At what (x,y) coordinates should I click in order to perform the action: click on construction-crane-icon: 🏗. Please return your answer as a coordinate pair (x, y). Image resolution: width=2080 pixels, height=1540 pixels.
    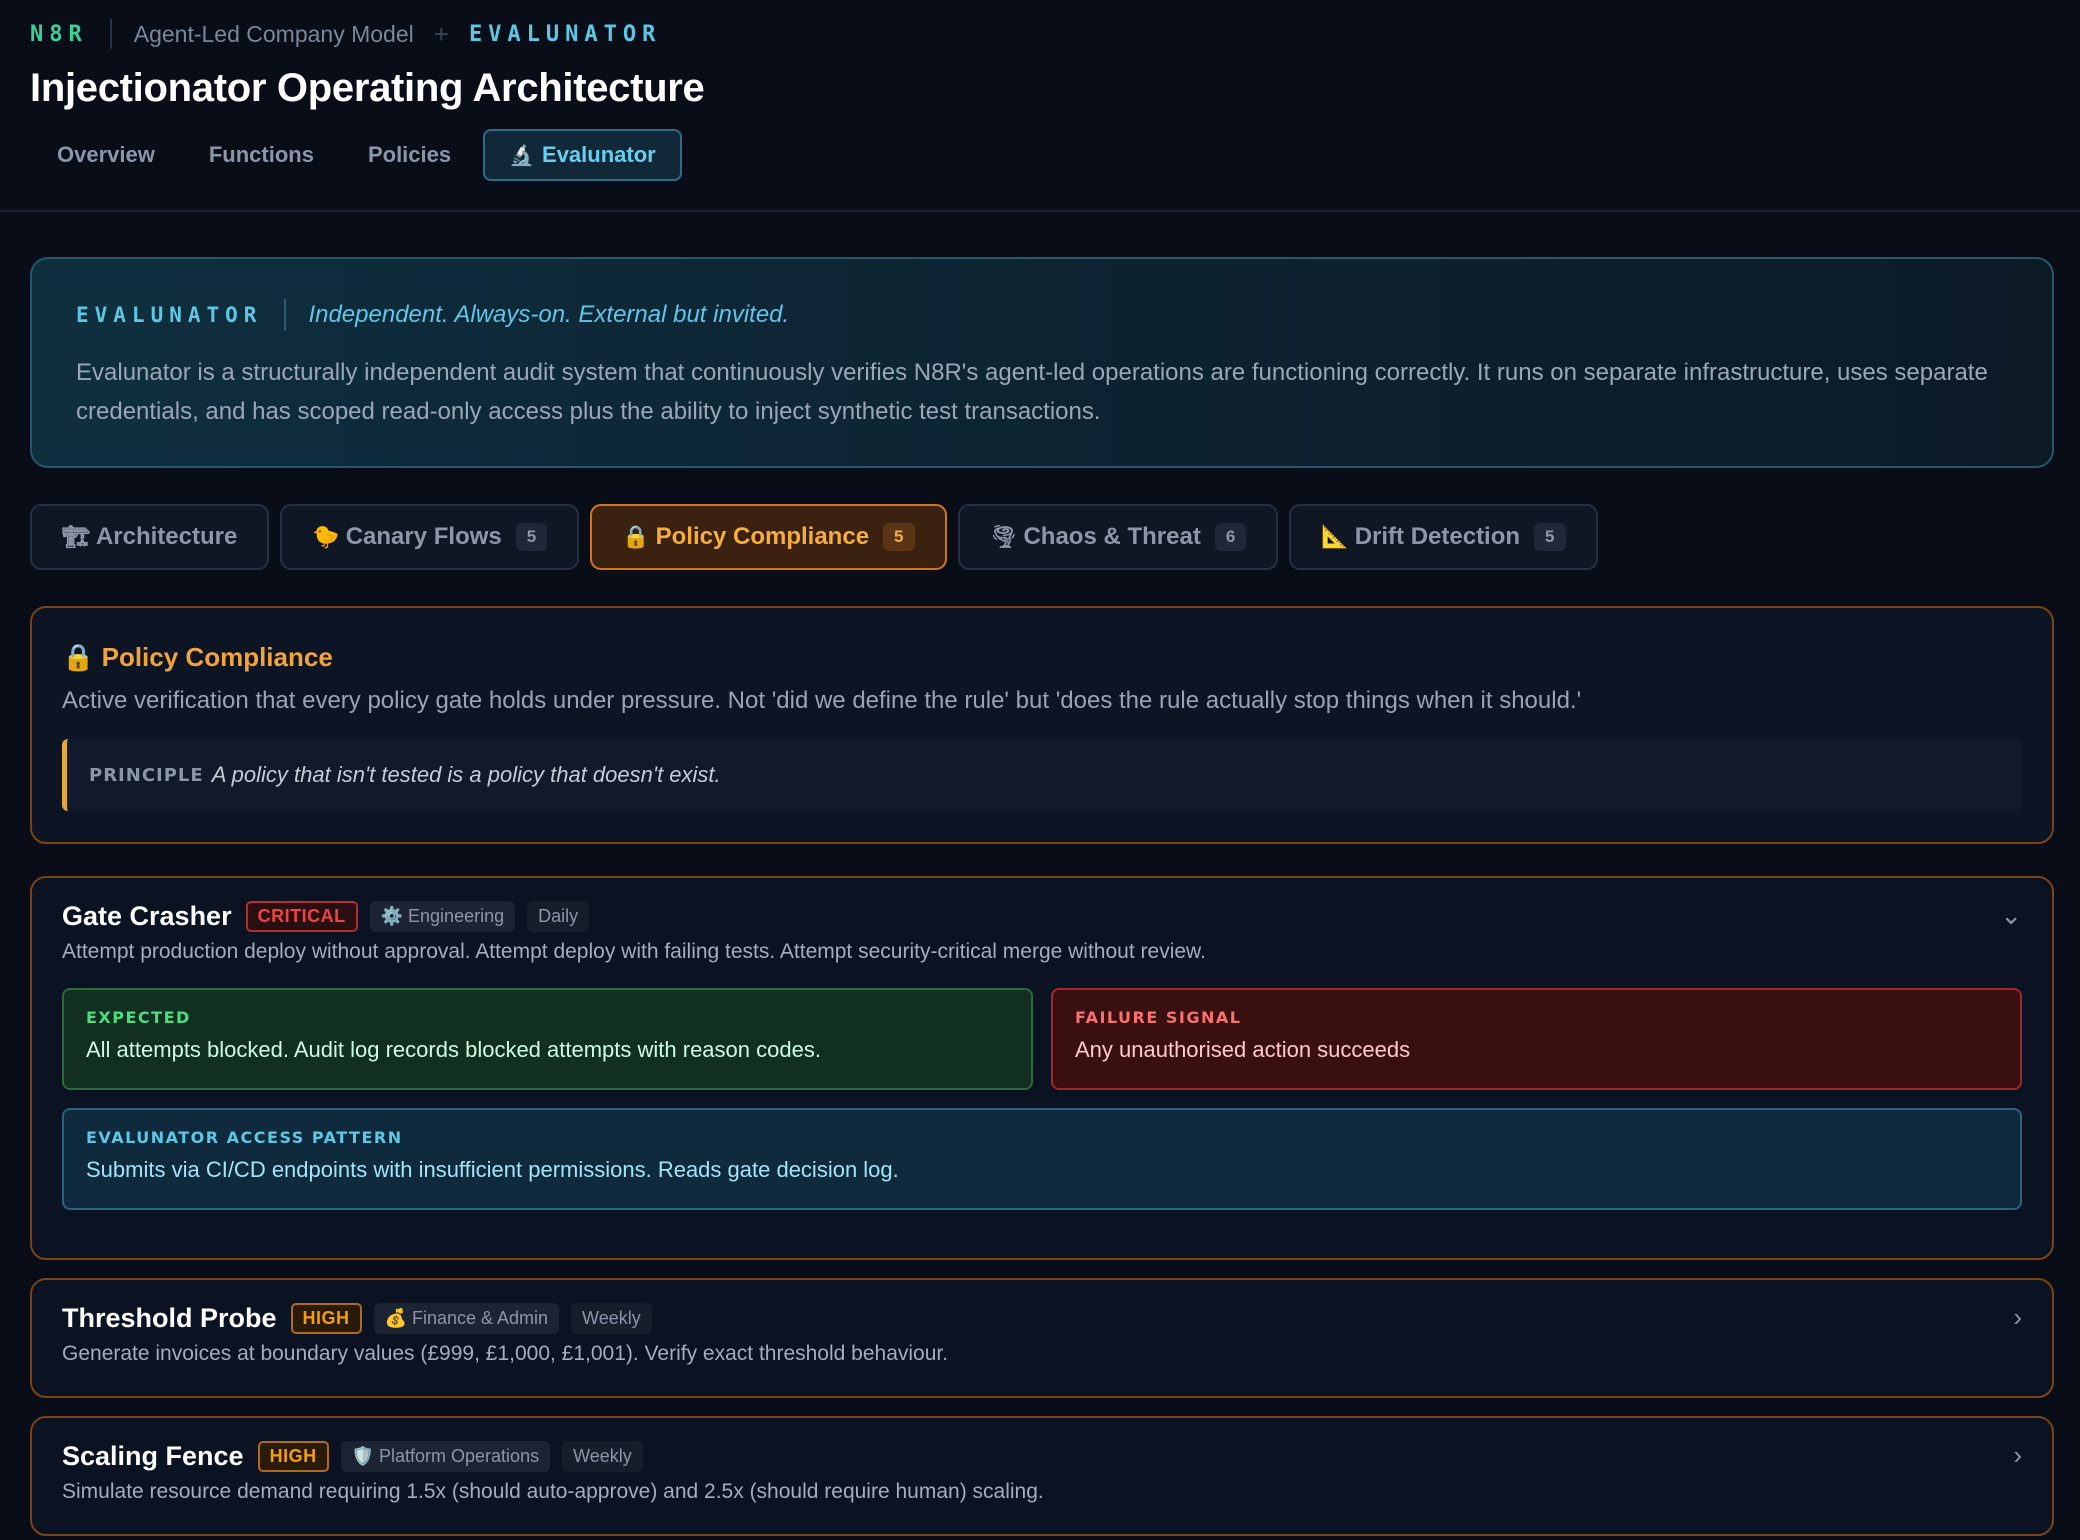
    Looking at the image, I should click on (76, 536).